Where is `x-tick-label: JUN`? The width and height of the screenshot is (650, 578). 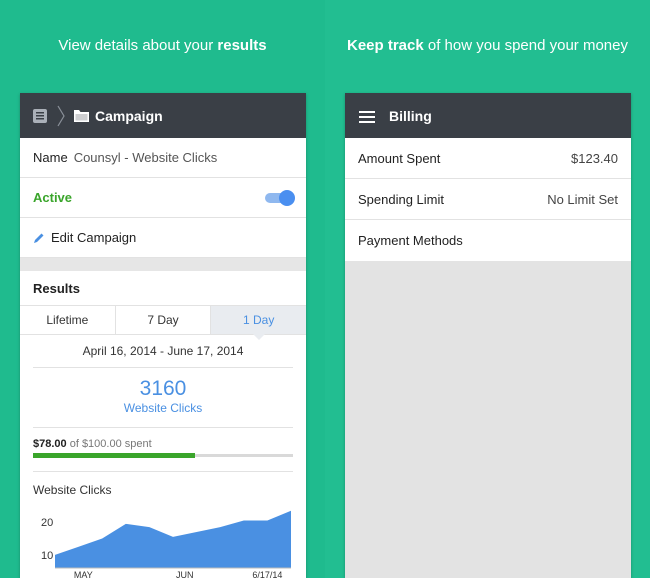 x-tick-label: JUN is located at coordinates (185, 574).